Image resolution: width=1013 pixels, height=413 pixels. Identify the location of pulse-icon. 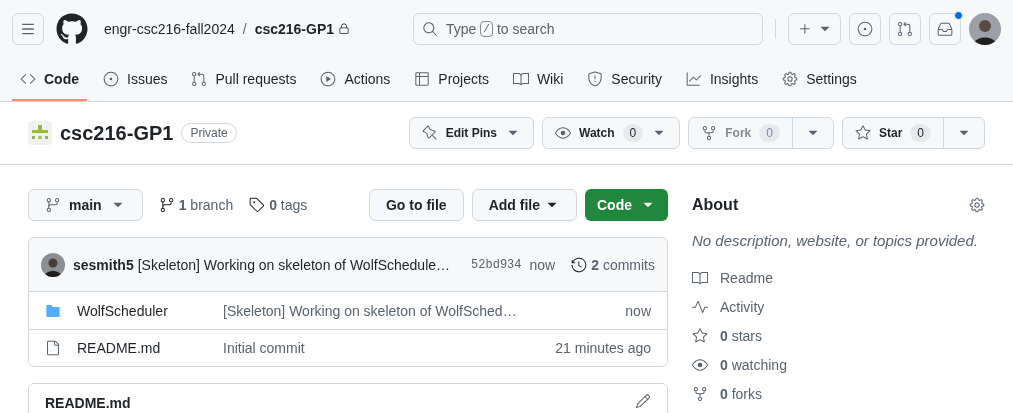
(700, 306).